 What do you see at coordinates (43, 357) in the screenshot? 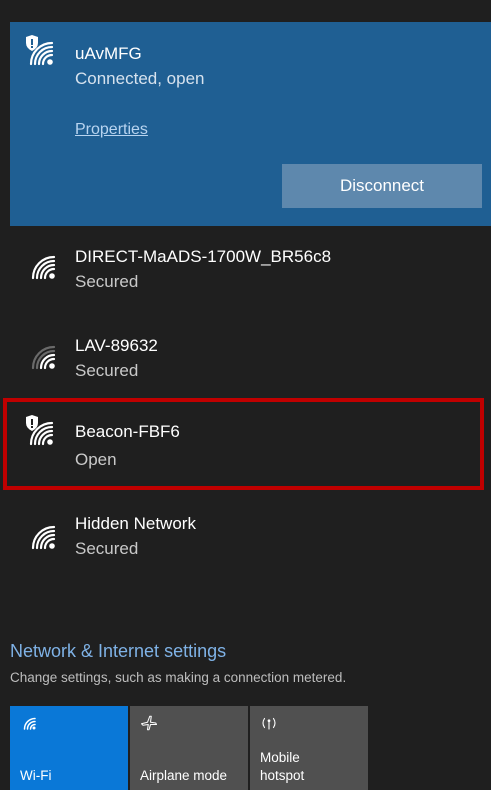
I see `wifi-weak-icon` at bounding box center [43, 357].